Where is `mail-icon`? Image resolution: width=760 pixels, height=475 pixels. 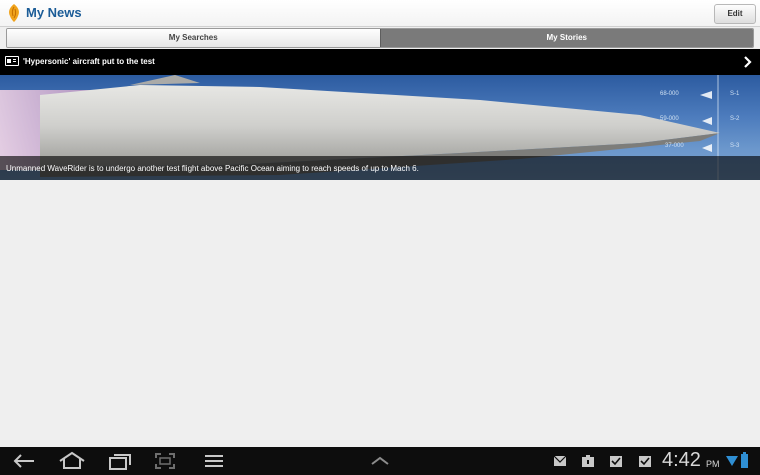
mail-icon is located at coordinates (560, 461).